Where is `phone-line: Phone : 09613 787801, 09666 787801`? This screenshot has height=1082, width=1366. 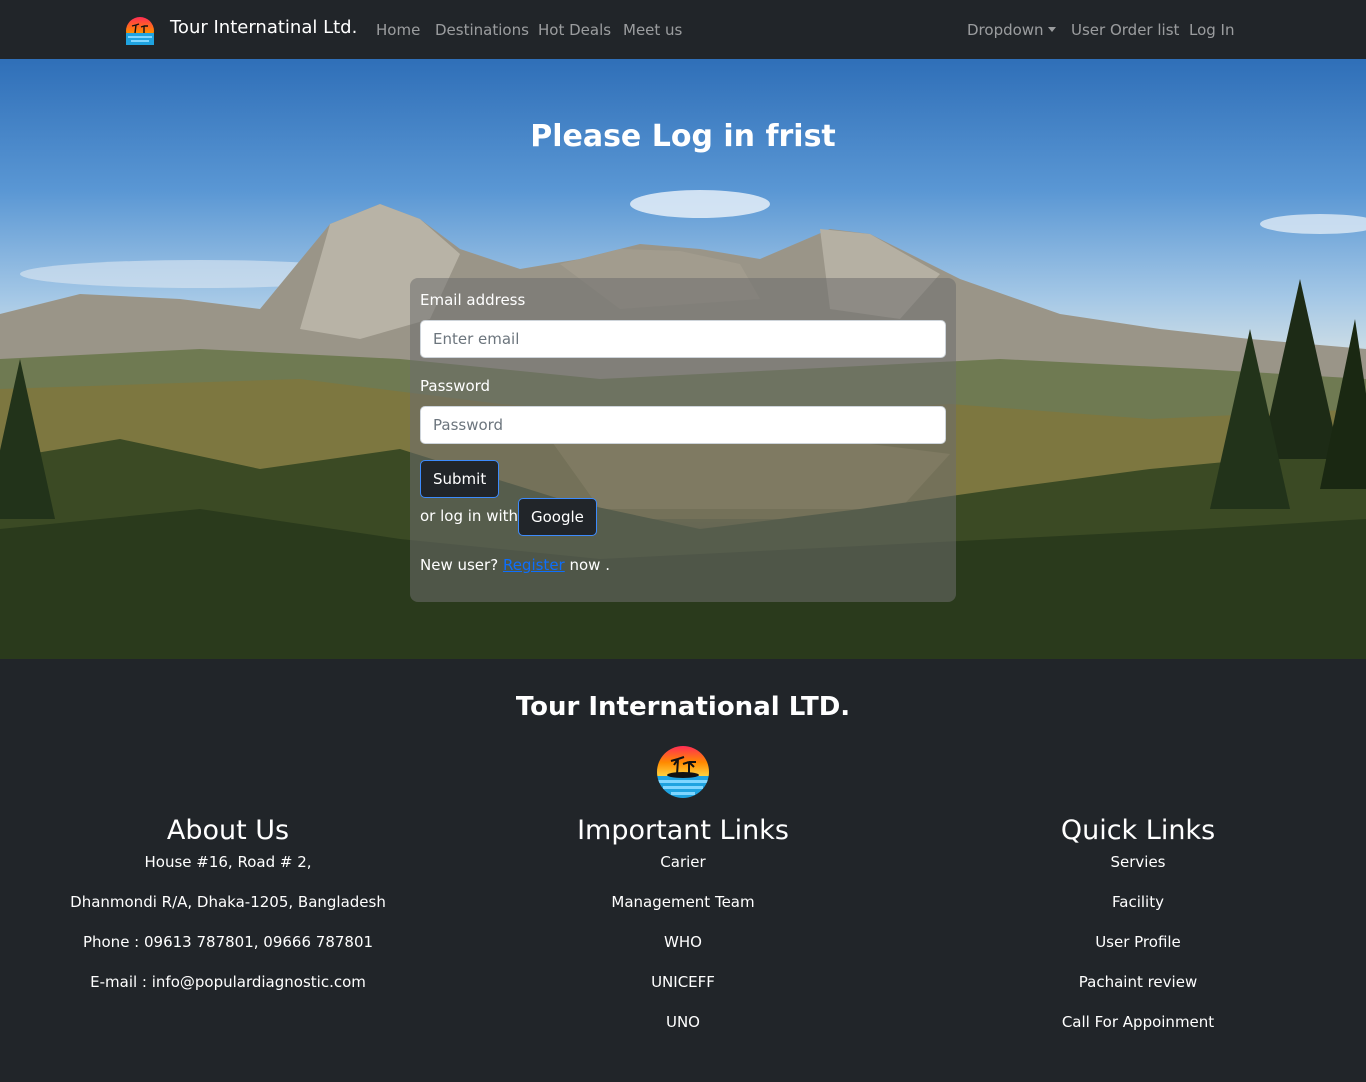 phone-line: Phone : 09613 787801, 09666 787801 is located at coordinates (228, 942).